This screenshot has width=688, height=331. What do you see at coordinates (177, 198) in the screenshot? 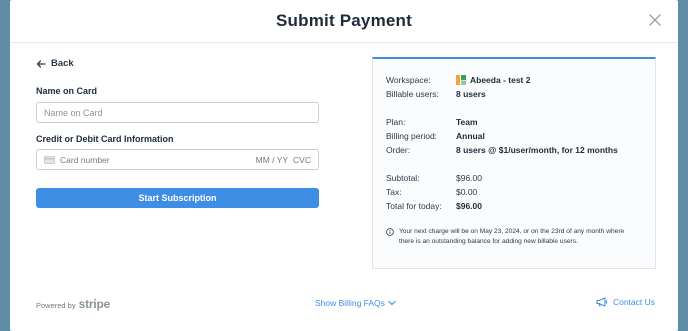
I see `start-subscription-button: Start Subscription` at bounding box center [177, 198].